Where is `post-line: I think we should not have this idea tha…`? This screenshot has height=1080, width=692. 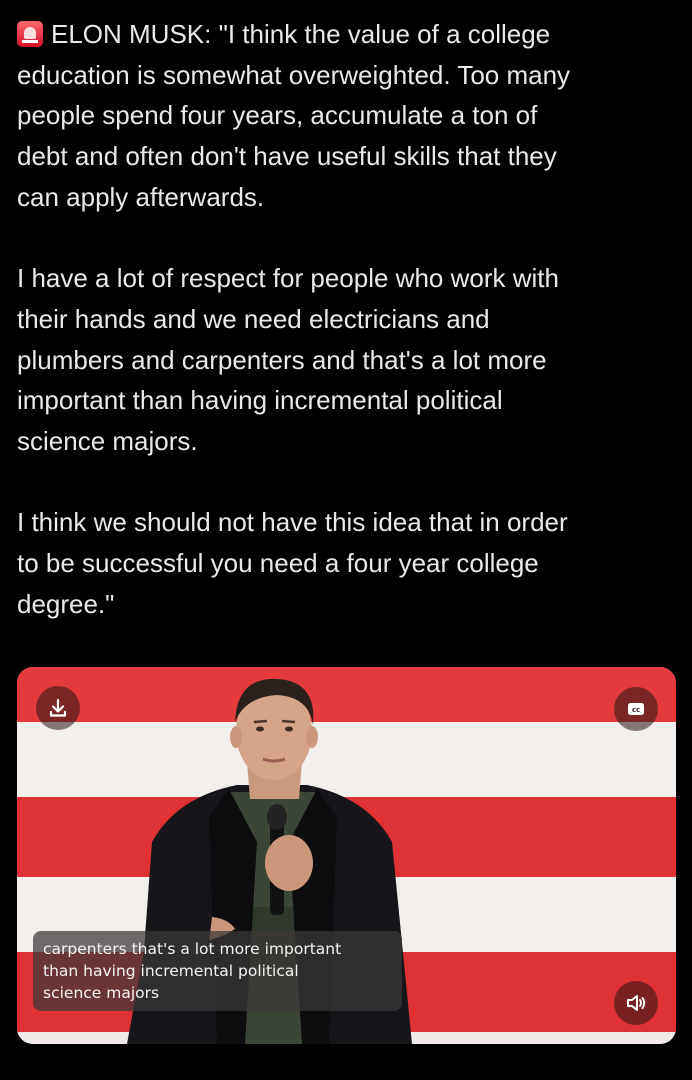 post-line: I think we should not have this idea tha… is located at coordinates (292, 522).